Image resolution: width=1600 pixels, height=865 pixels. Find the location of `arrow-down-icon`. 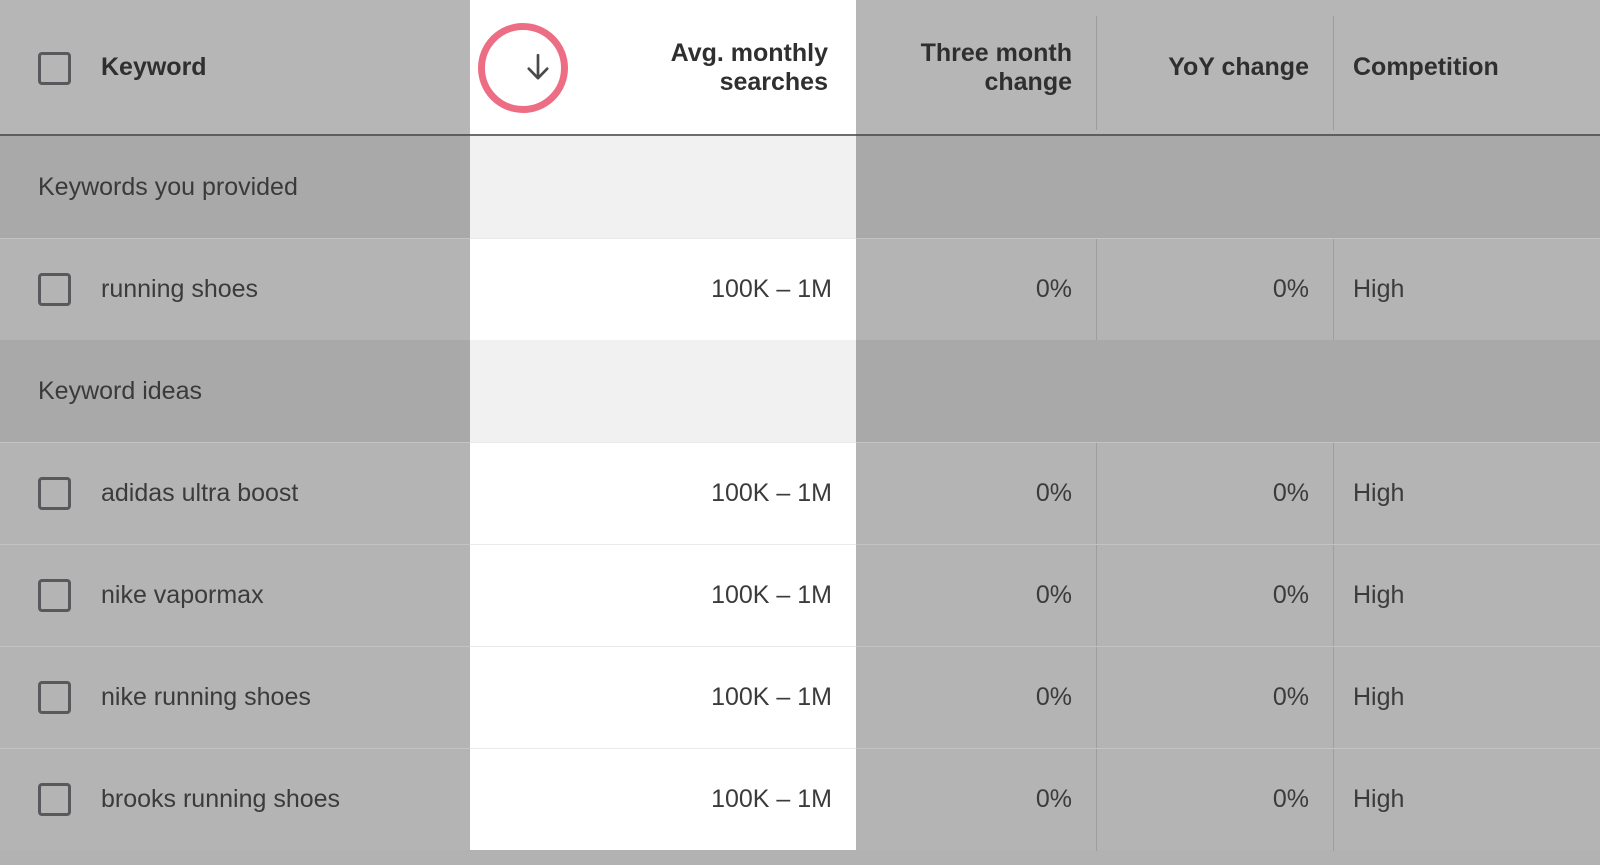

arrow-down-icon is located at coordinates (538, 68).